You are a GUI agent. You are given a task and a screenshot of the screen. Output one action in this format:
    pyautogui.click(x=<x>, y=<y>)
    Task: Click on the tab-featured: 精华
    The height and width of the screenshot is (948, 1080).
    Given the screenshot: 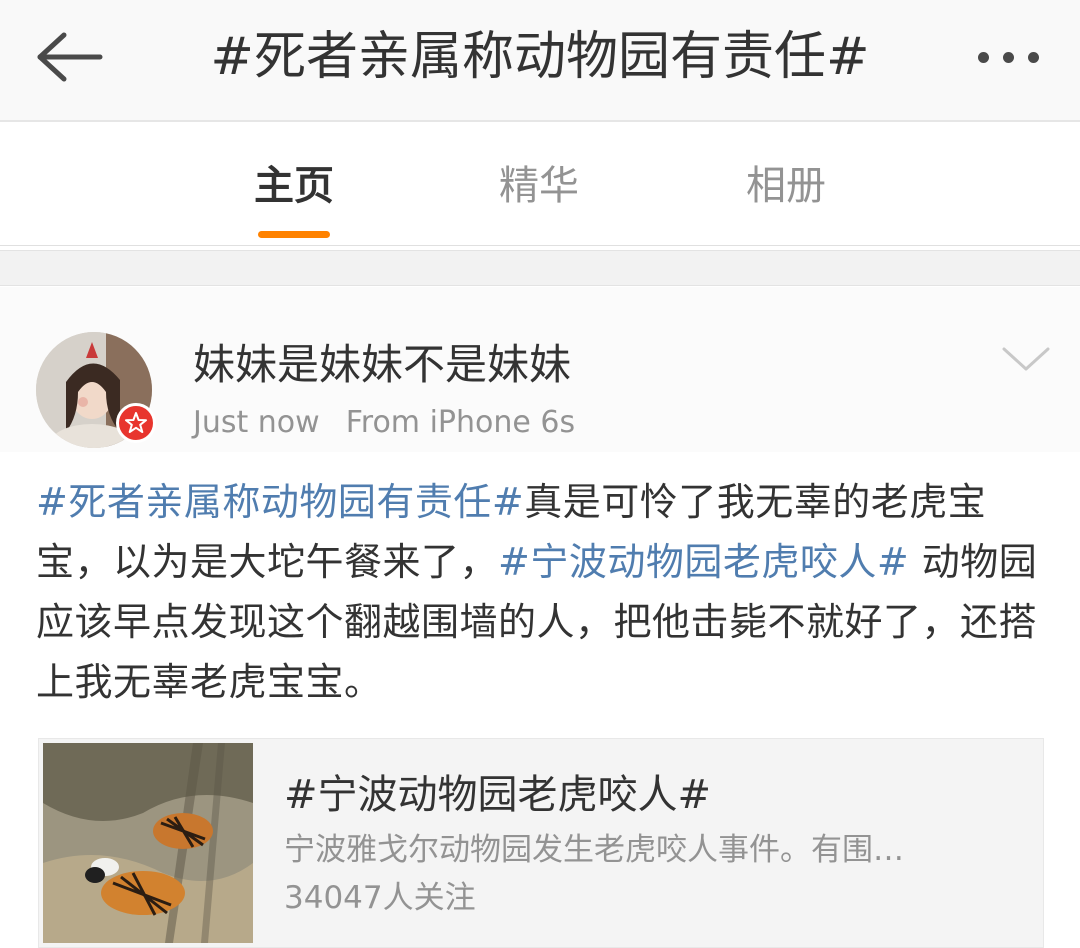 What is the action you would take?
    pyautogui.click(x=539, y=186)
    